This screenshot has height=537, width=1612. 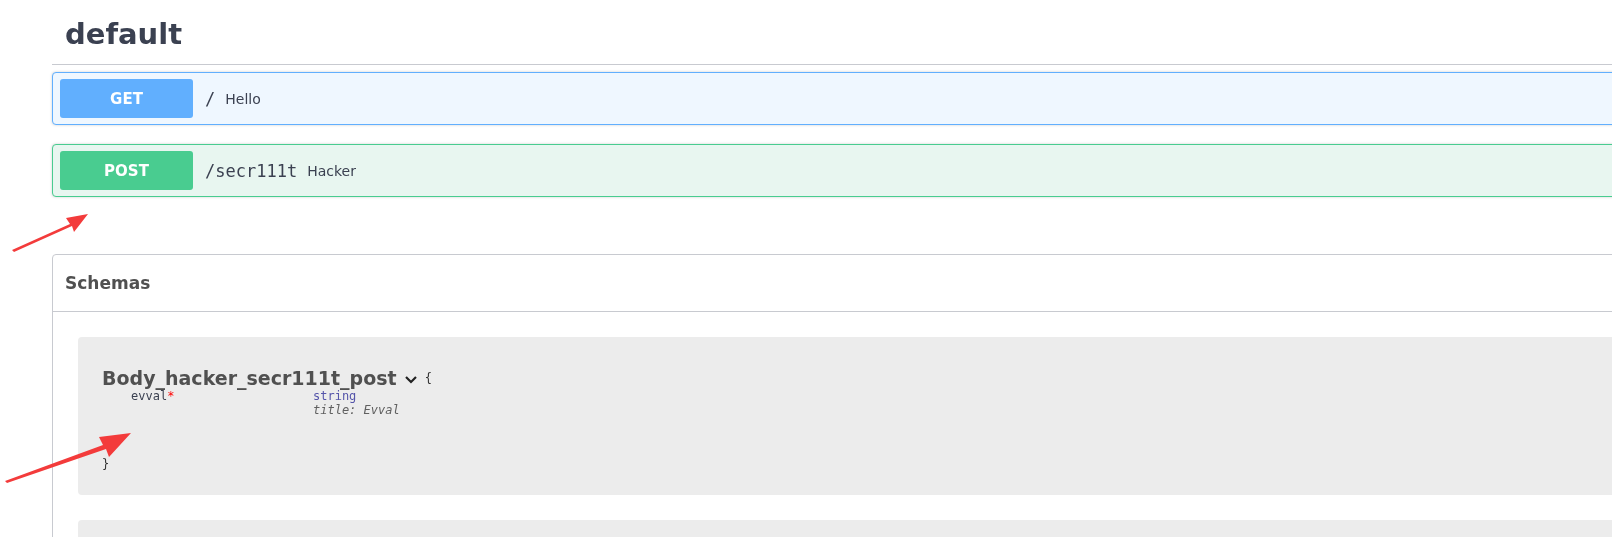 What do you see at coordinates (832, 98) in the screenshot?
I see `endpoint-row: GET / Hello` at bounding box center [832, 98].